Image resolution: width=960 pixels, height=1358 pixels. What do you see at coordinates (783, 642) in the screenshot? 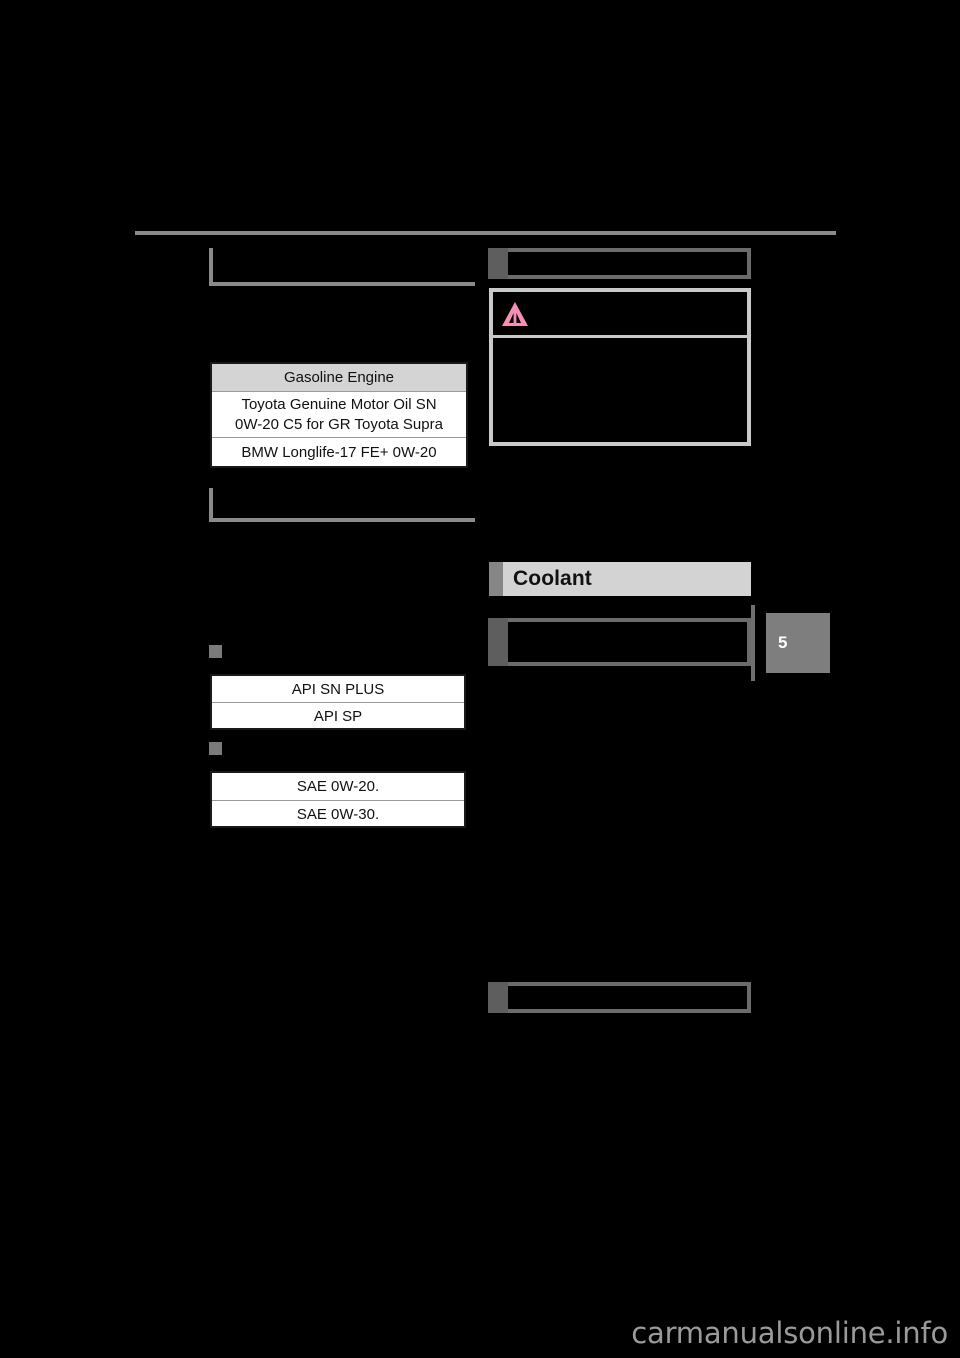
I see `page-number-label: 5` at bounding box center [783, 642].